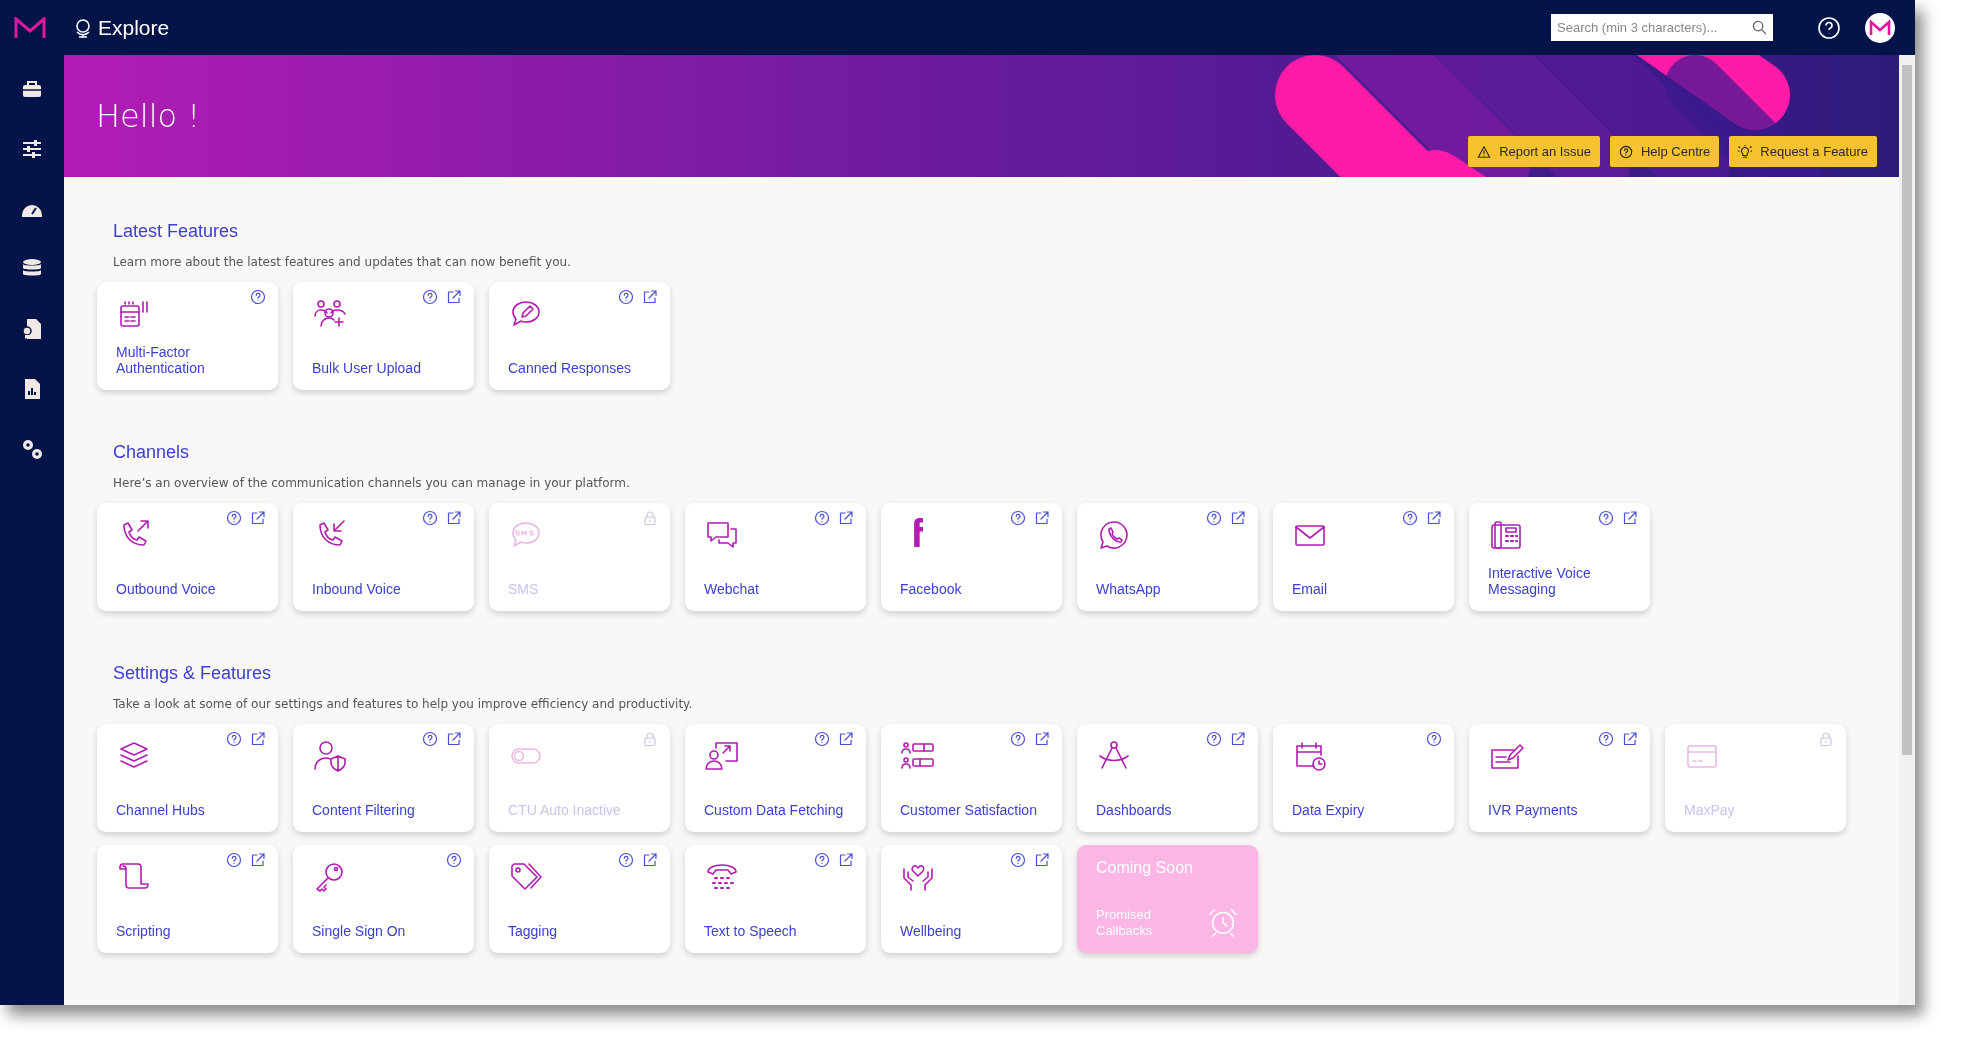  I want to click on feature-label: SMS, so click(524, 589).